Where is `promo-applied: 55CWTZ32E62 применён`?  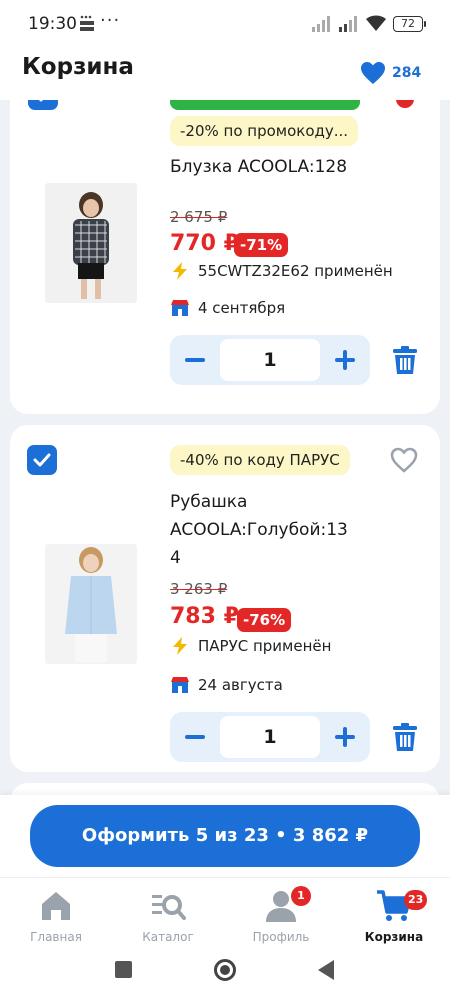
promo-applied: 55CWTZ32E62 применён is located at coordinates (281, 271).